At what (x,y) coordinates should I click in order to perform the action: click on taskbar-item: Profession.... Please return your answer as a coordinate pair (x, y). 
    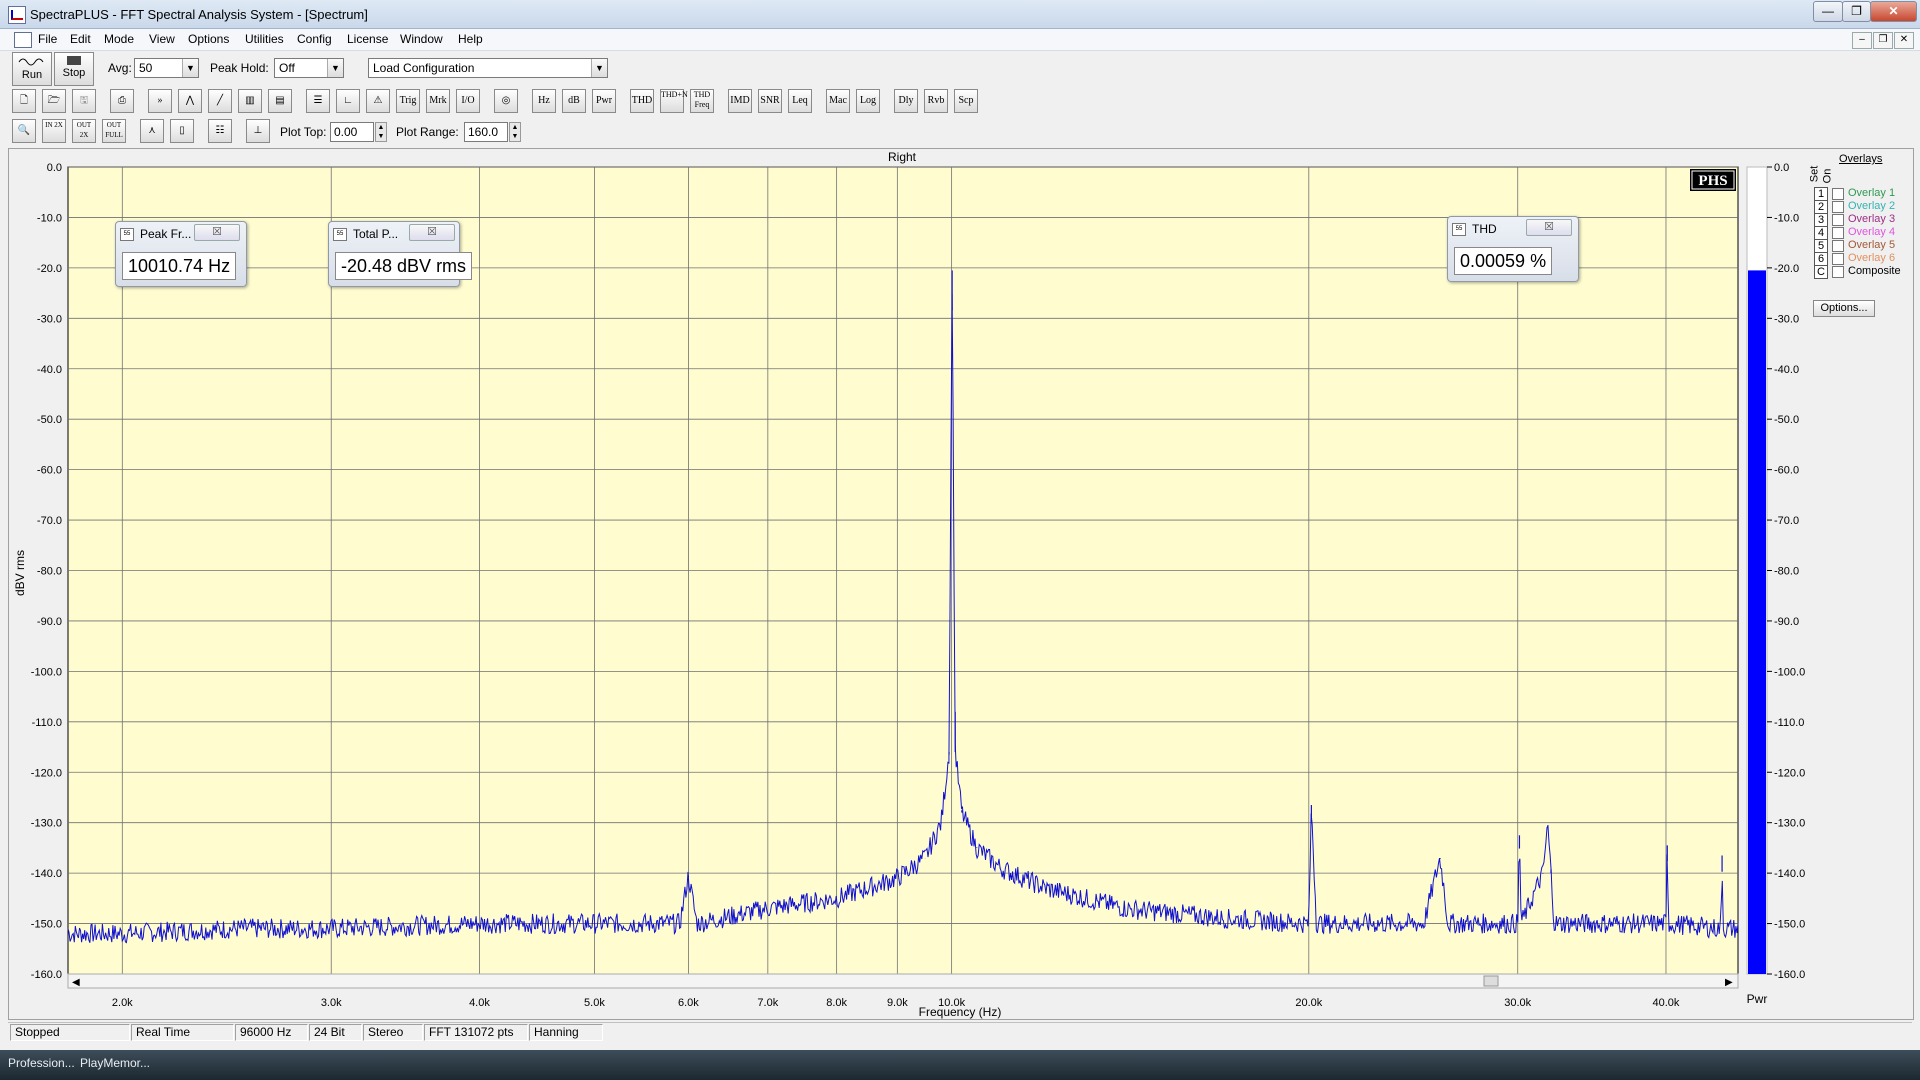
    Looking at the image, I should click on (41, 1063).